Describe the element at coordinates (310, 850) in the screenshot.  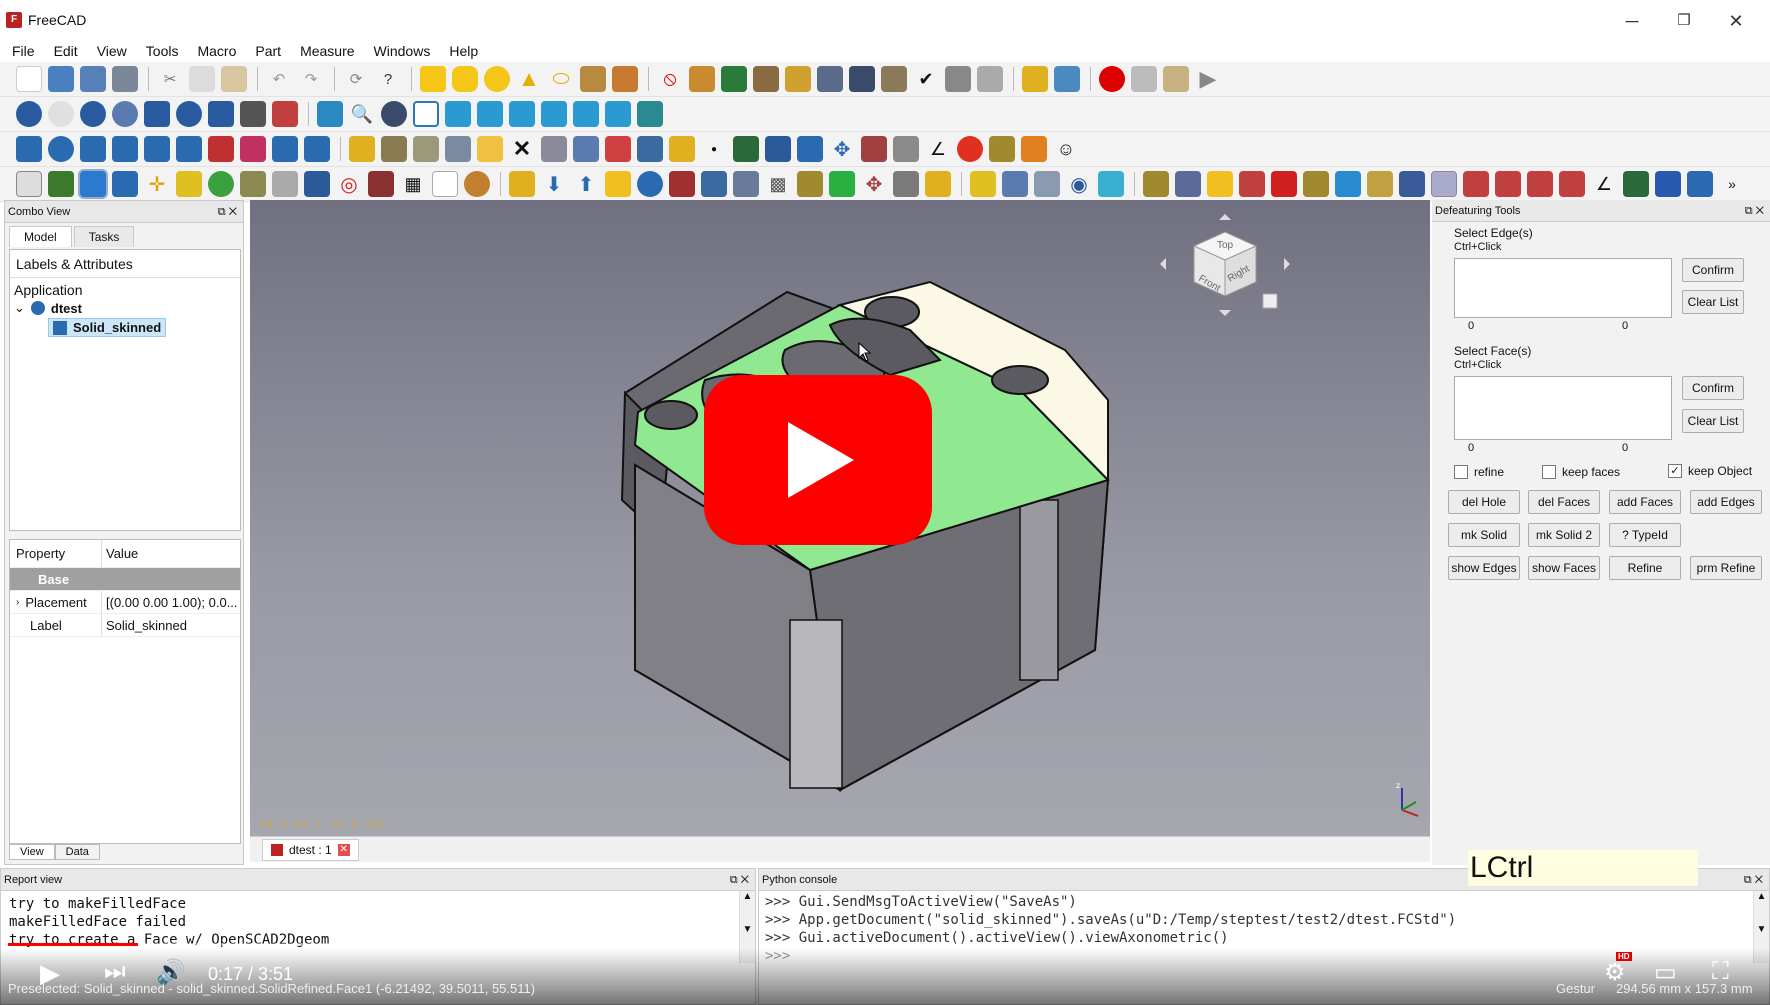
I see `document-tab: dtest : 1 ✕` at that location.